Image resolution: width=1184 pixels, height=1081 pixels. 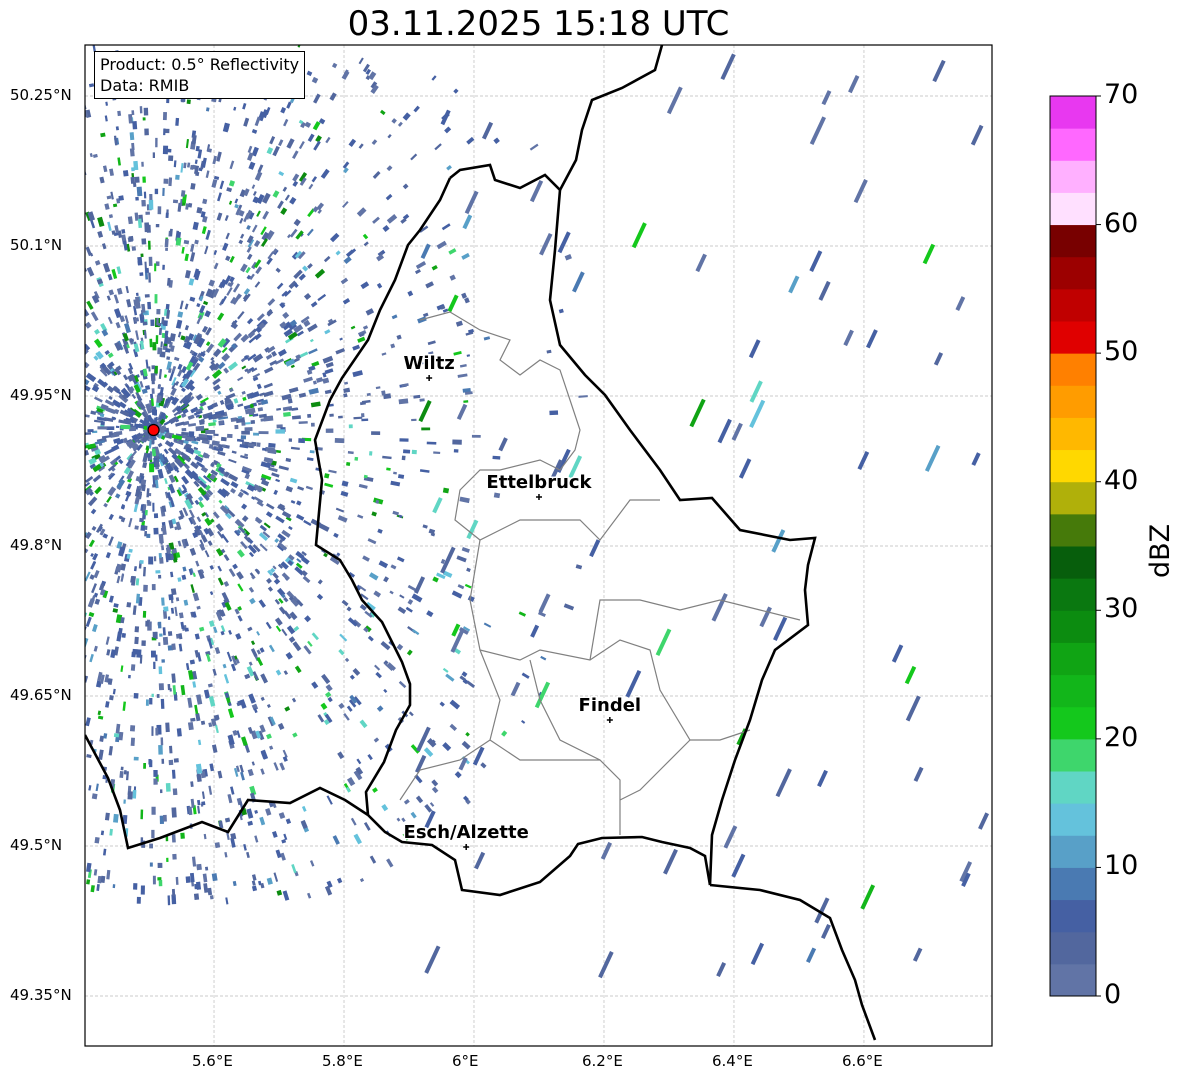 What do you see at coordinates (466, 832) in the screenshot?
I see `city-label: Esch/Alzette` at bounding box center [466, 832].